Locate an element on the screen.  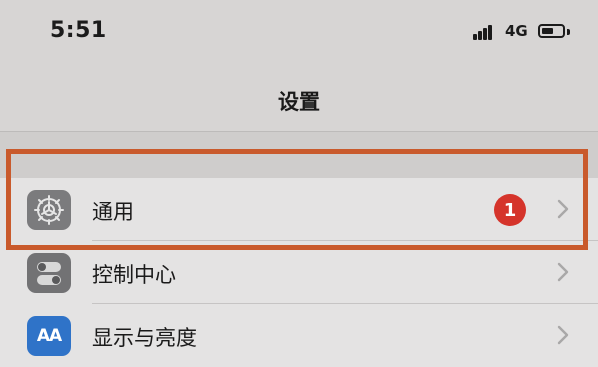
page-title: 设置 is located at coordinates (299, 102).